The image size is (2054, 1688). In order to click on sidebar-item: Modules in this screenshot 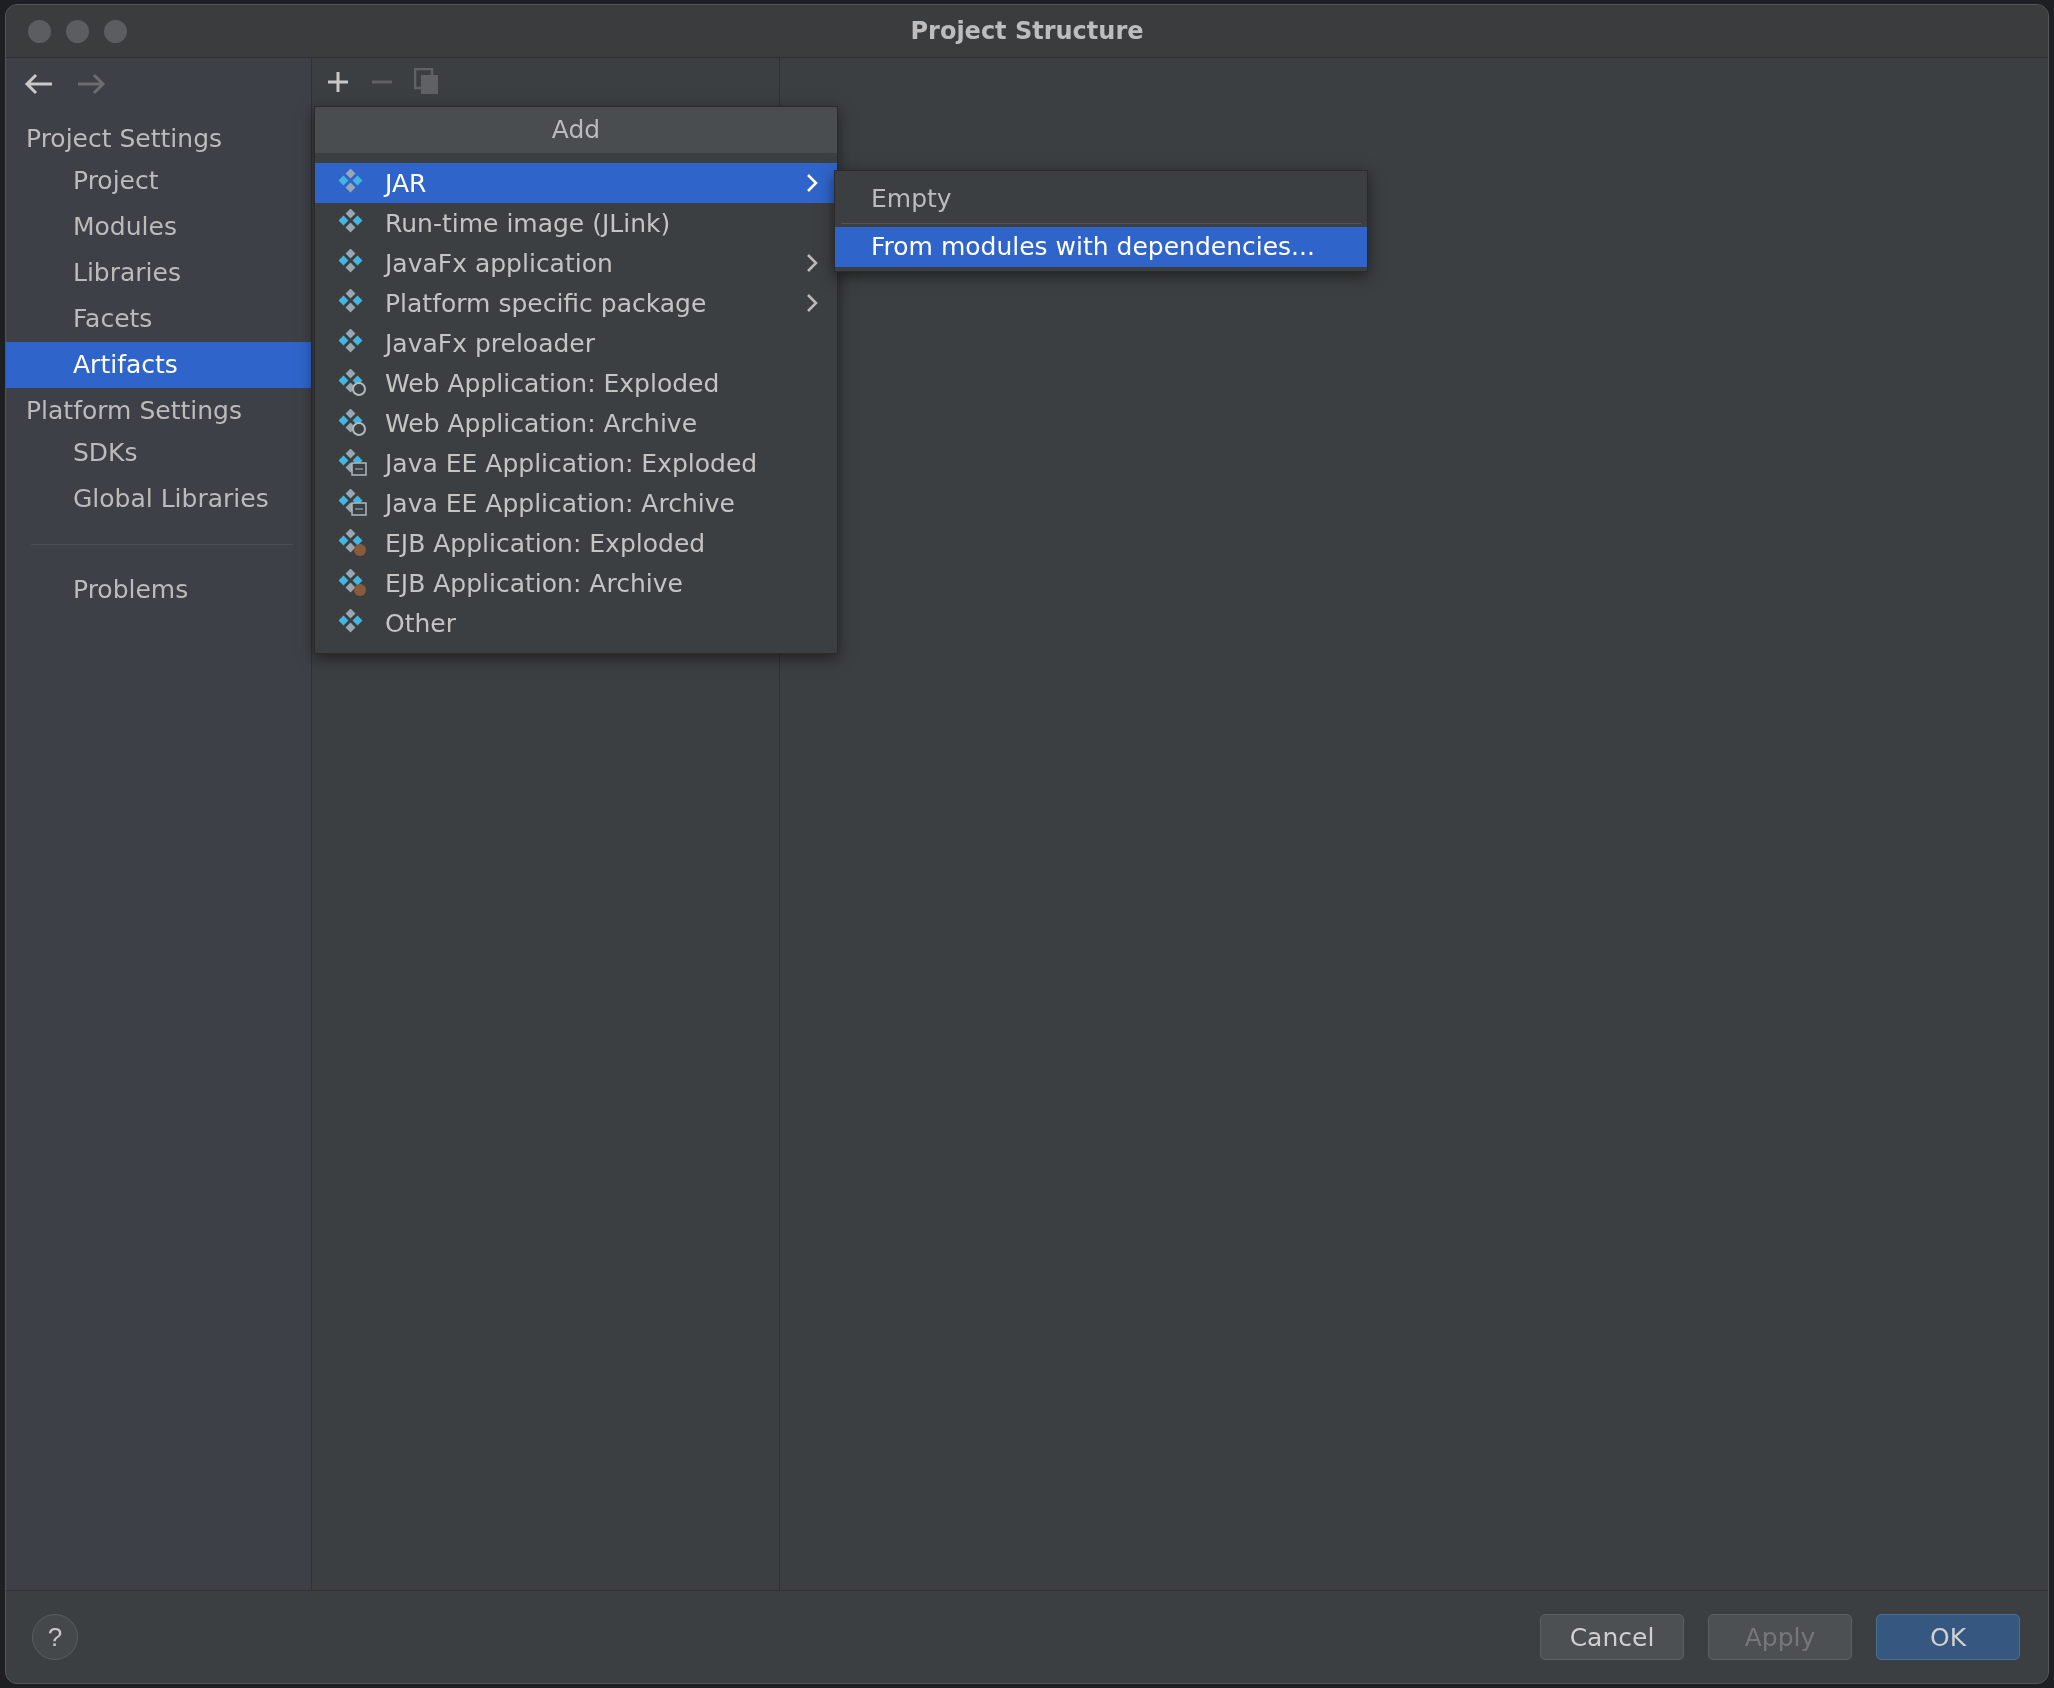, I will do `click(158, 227)`.